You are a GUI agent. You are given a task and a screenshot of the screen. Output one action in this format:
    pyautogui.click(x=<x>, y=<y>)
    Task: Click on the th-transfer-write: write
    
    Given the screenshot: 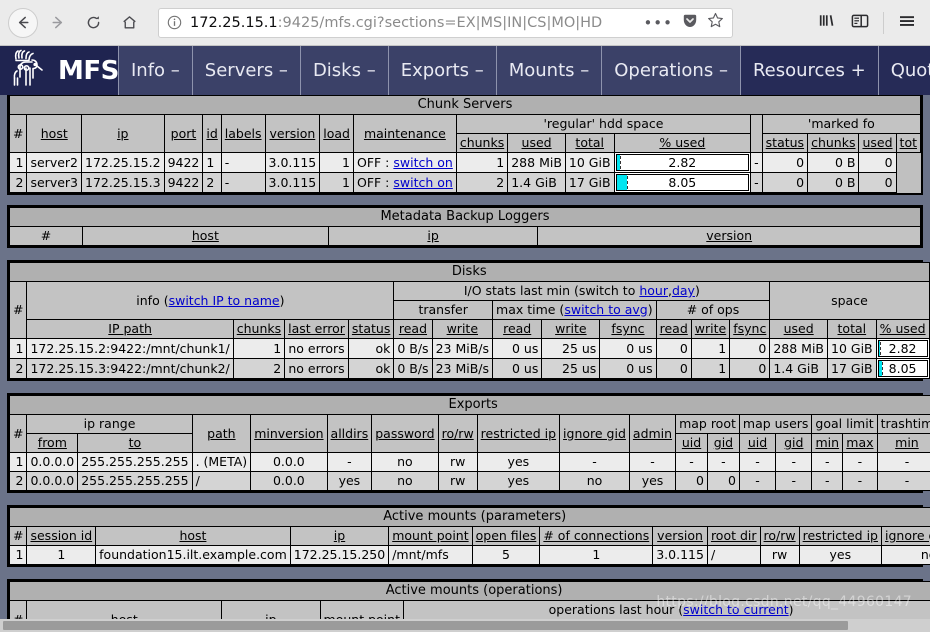 What is the action you would take?
    pyautogui.click(x=462, y=329)
    